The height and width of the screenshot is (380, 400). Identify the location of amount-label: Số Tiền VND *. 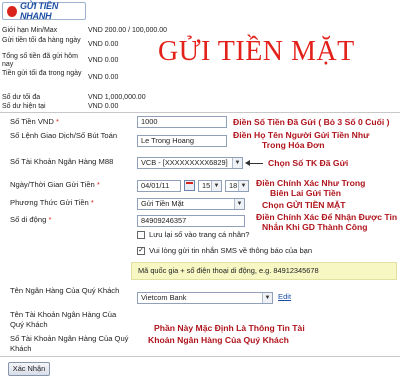
(34, 122).